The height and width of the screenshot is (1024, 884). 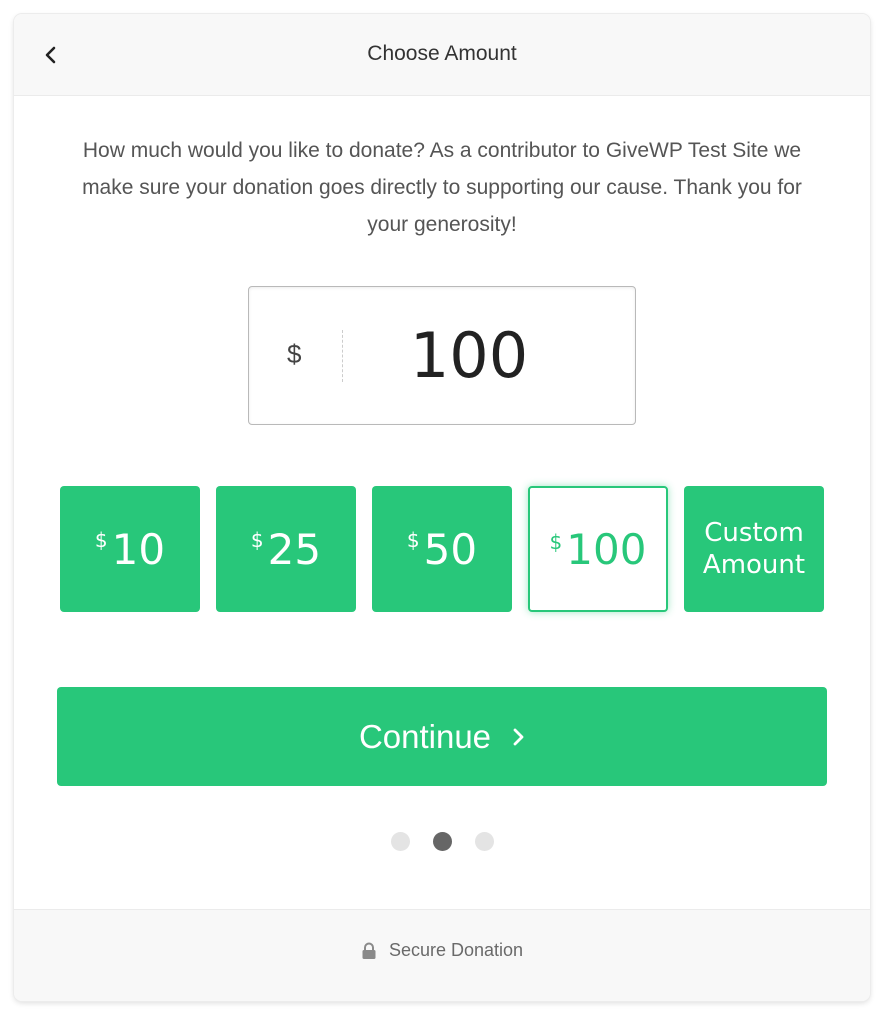 I want to click on level-button-50: $ 50, so click(x=442, y=549).